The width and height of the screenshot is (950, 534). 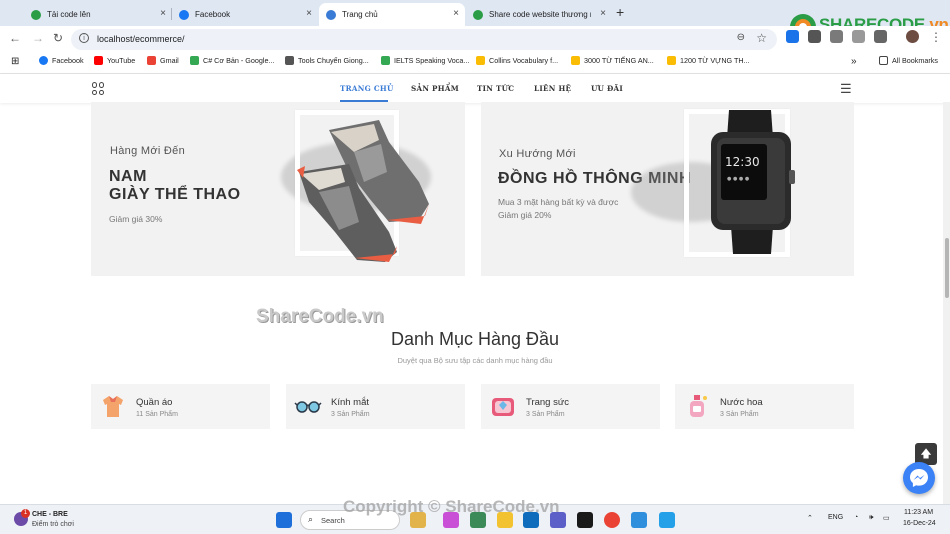 What do you see at coordinates (525, 215) in the screenshot?
I see `banner-desc: Giảm giá 20%` at bounding box center [525, 215].